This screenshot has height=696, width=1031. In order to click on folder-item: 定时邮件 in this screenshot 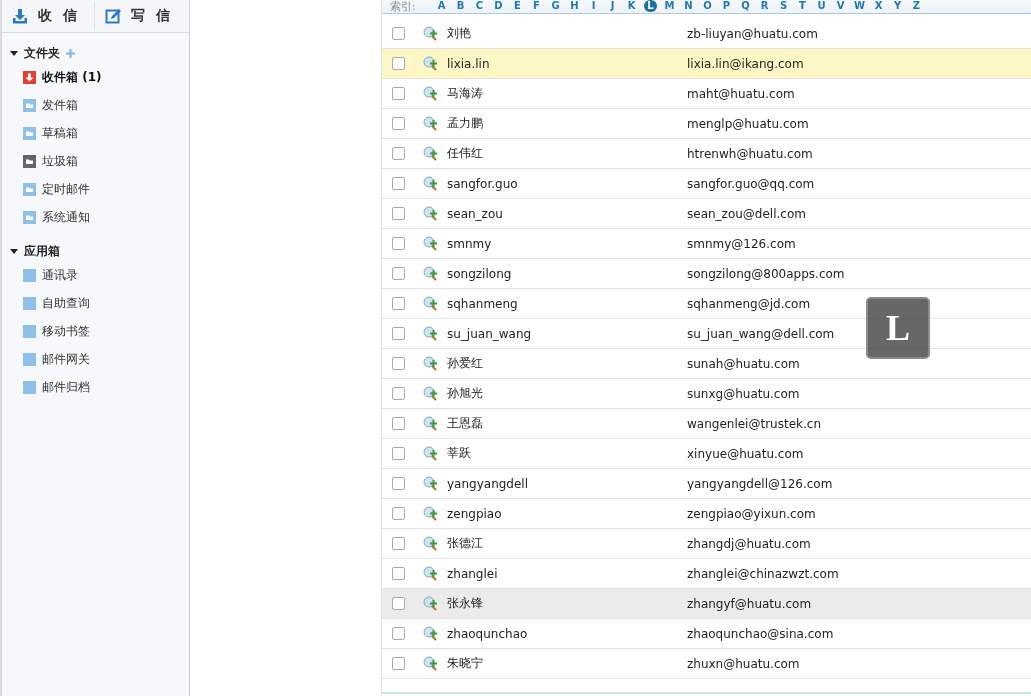, I will do `click(66, 189)`.